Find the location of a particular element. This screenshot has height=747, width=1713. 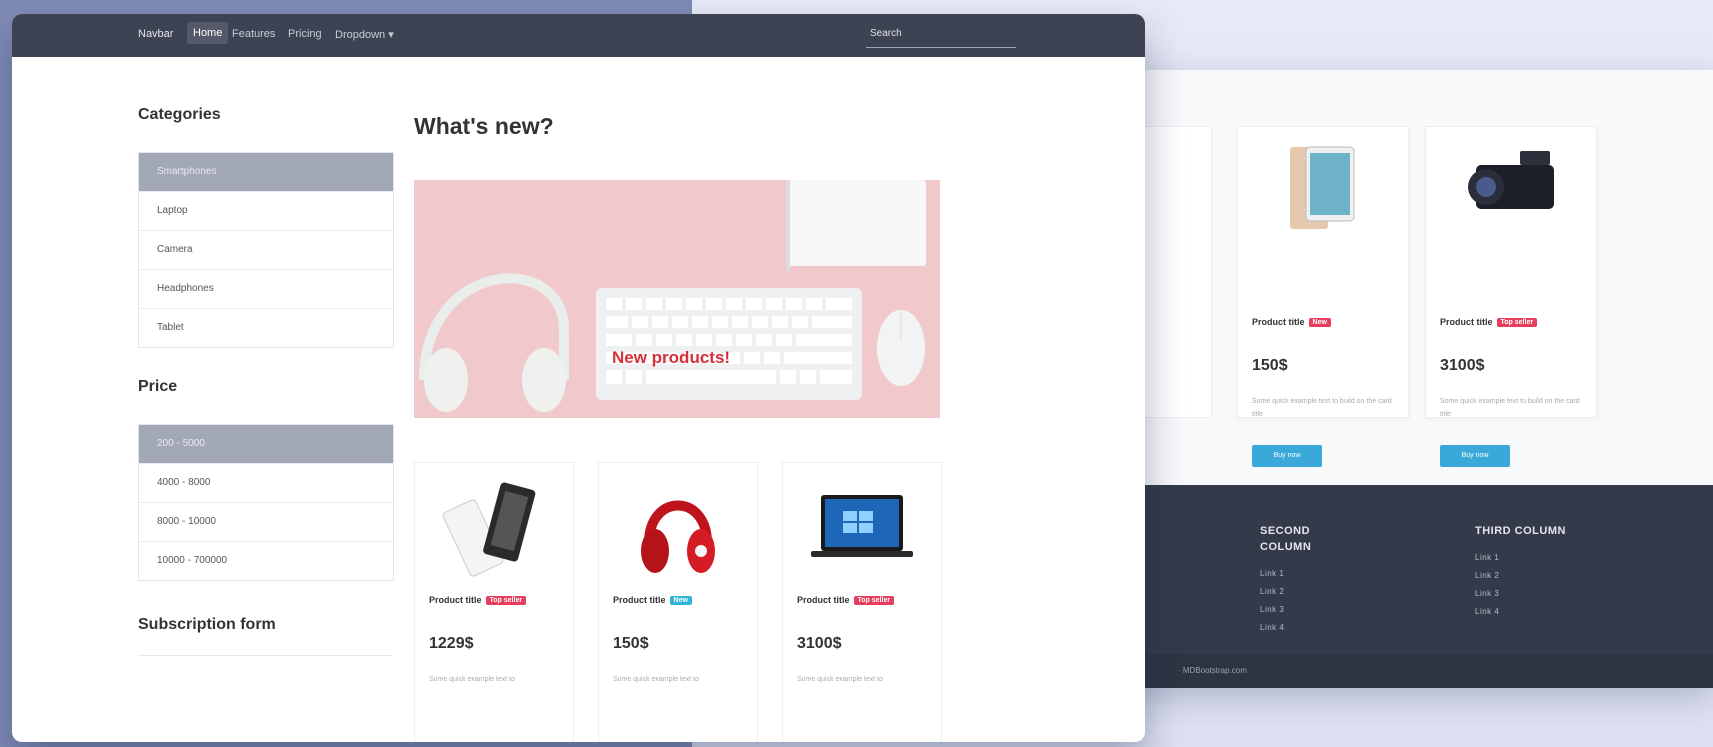

footer-col-third: THIRD COLUMN Link 1 Link 2 Link 3 Link 4 is located at coordinates (1545, 572).